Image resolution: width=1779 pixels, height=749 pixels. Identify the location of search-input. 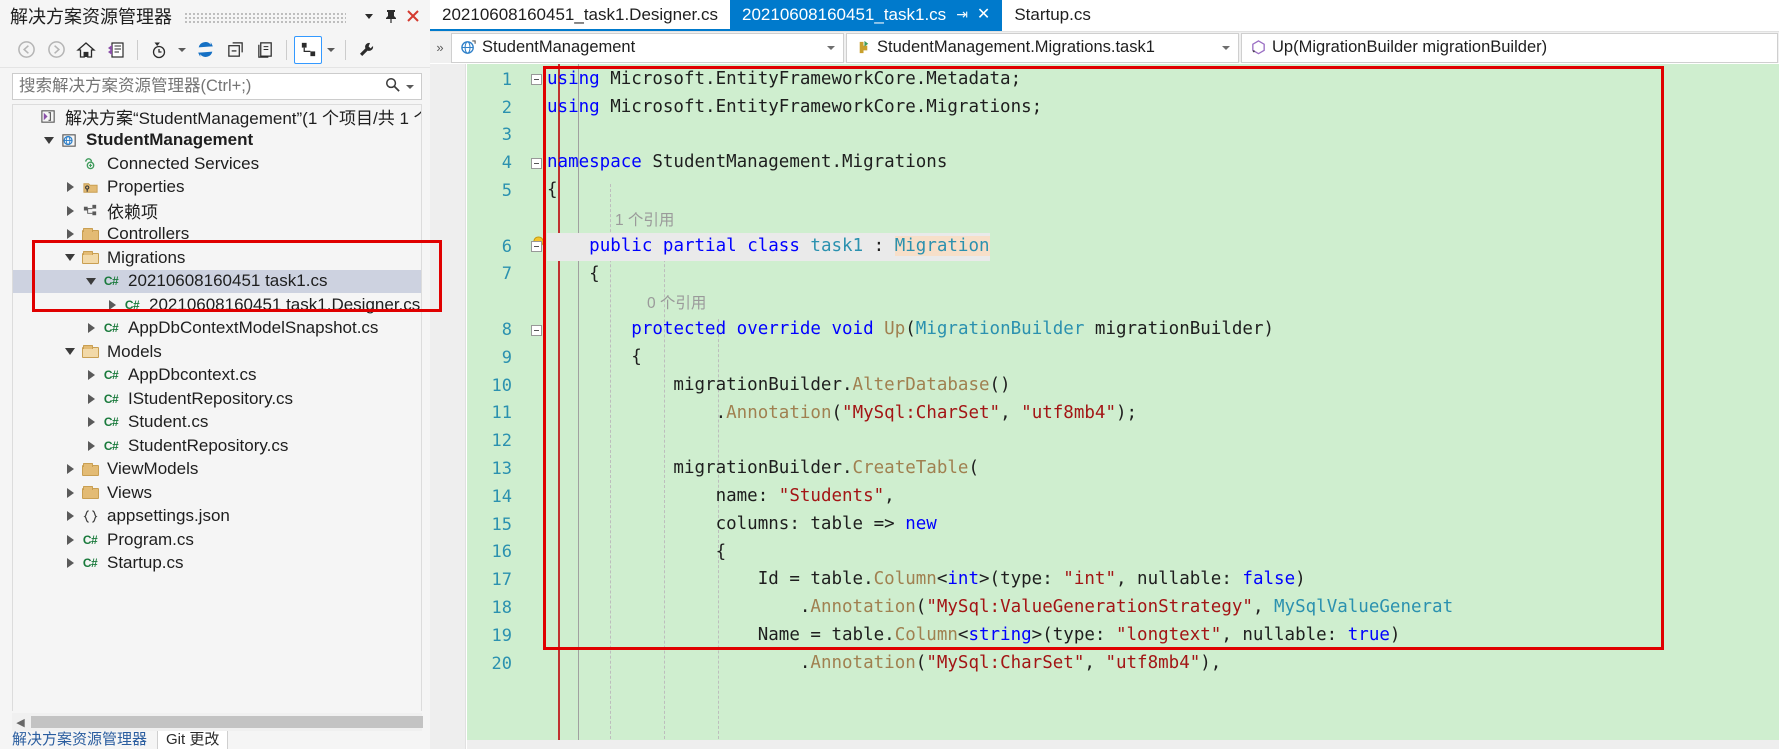
(198, 86).